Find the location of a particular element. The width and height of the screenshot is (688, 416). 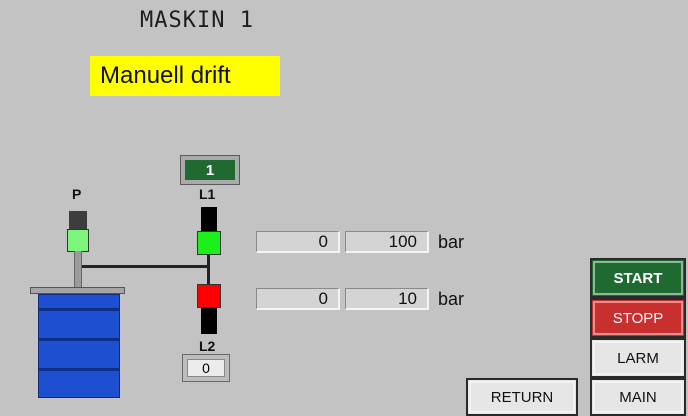

valve1-label: L1 is located at coordinates (207, 194).